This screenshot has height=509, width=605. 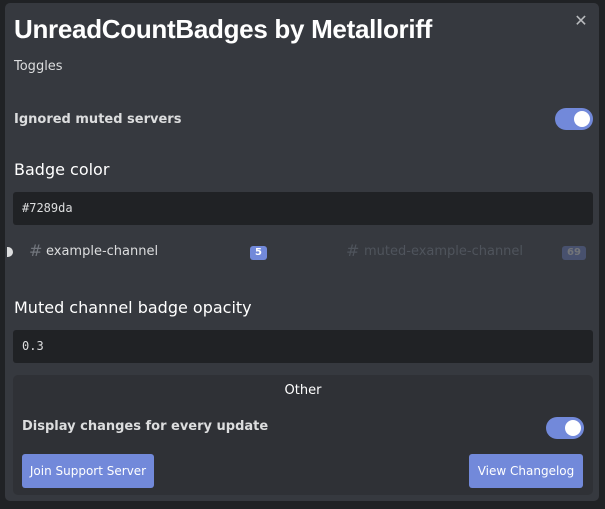 What do you see at coordinates (258, 253) in the screenshot?
I see `unread-count-badge: 5` at bounding box center [258, 253].